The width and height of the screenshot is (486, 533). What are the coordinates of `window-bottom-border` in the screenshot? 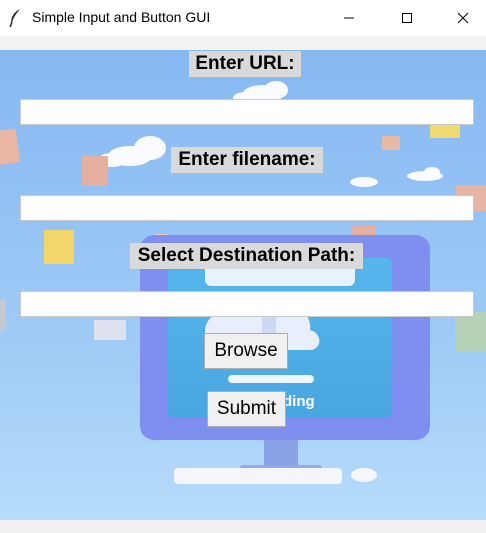 It's located at (243, 526).